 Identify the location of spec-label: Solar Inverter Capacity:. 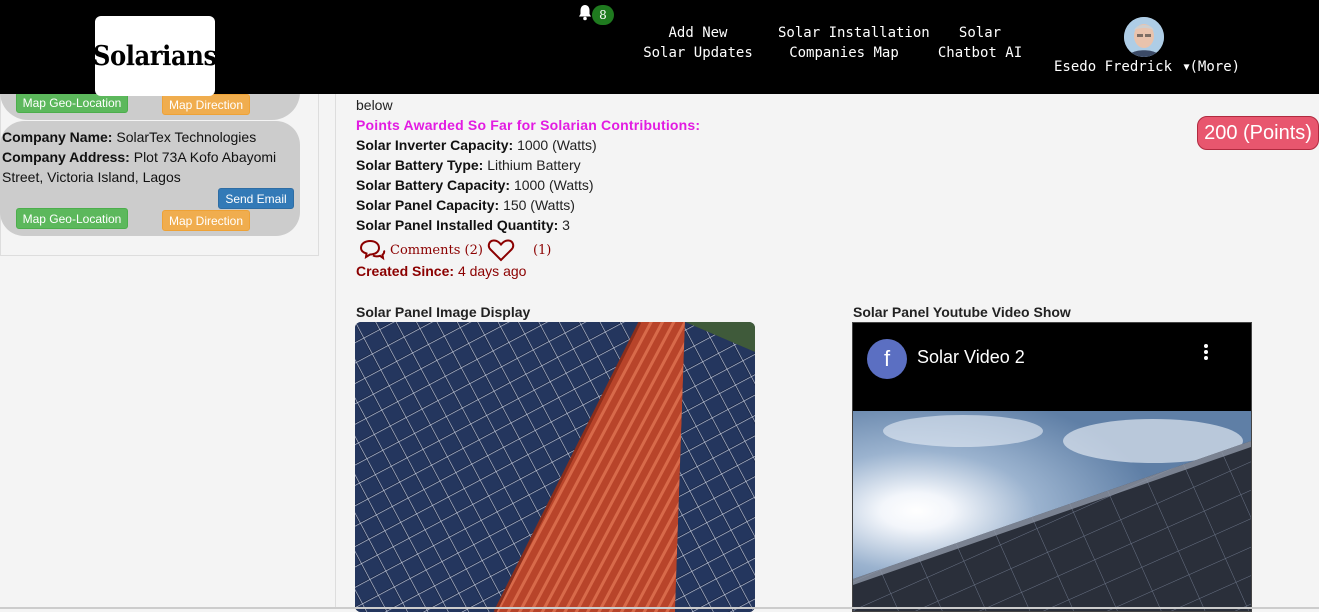
(435, 145).